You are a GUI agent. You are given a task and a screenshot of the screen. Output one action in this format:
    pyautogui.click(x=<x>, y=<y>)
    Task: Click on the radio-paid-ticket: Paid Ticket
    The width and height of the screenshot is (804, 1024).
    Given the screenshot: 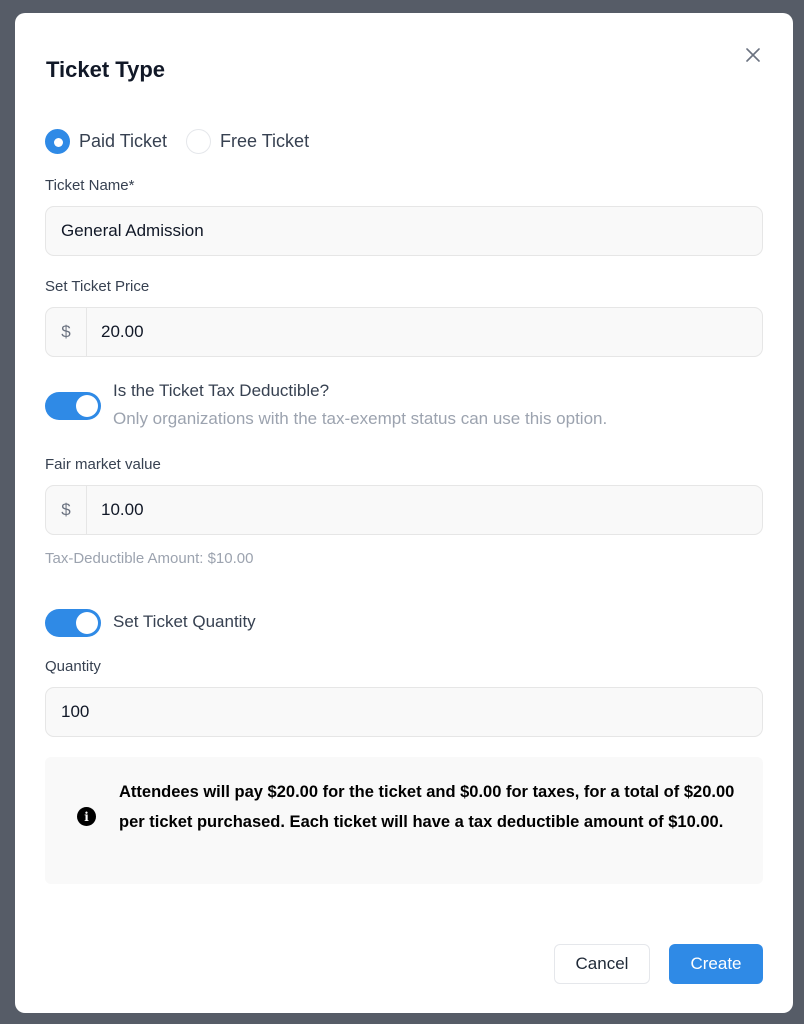 What is the action you would take?
    pyautogui.click(x=106, y=141)
    